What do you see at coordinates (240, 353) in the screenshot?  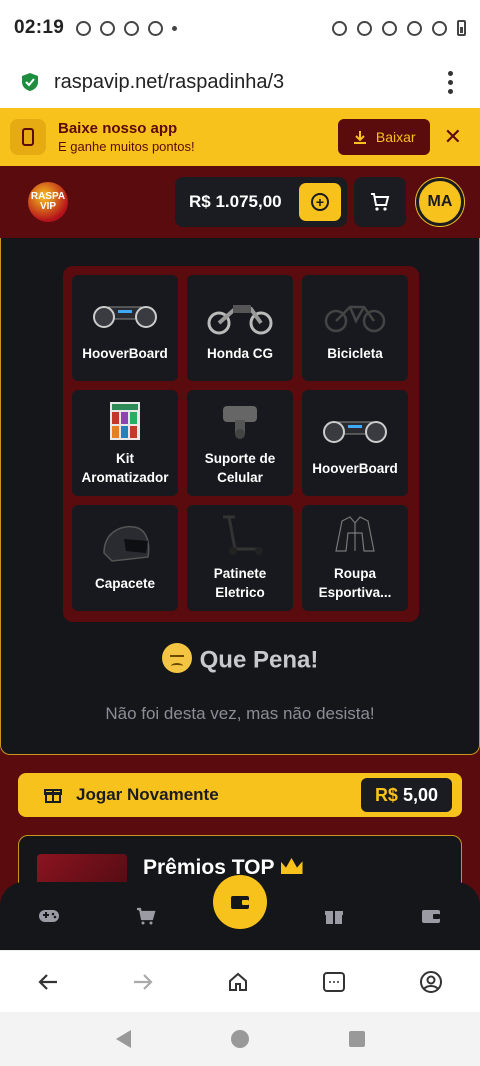 I see `prize-label: Honda CG` at bounding box center [240, 353].